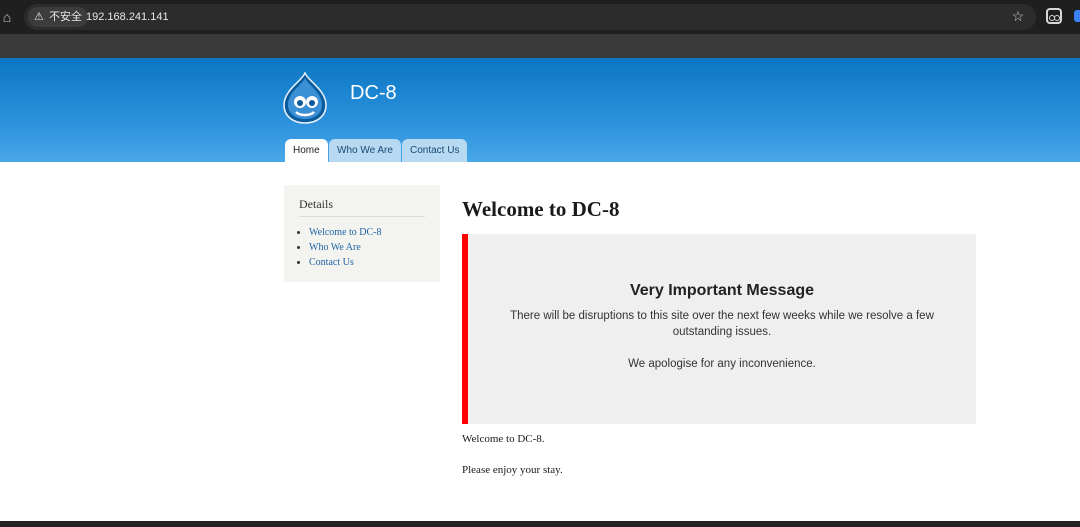 Image resolution: width=1080 pixels, height=527 pixels. What do you see at coordinates (367, 262) in the screenshot?
I see `sidebar-item: Contact Us` at bounding box center [367, 262].